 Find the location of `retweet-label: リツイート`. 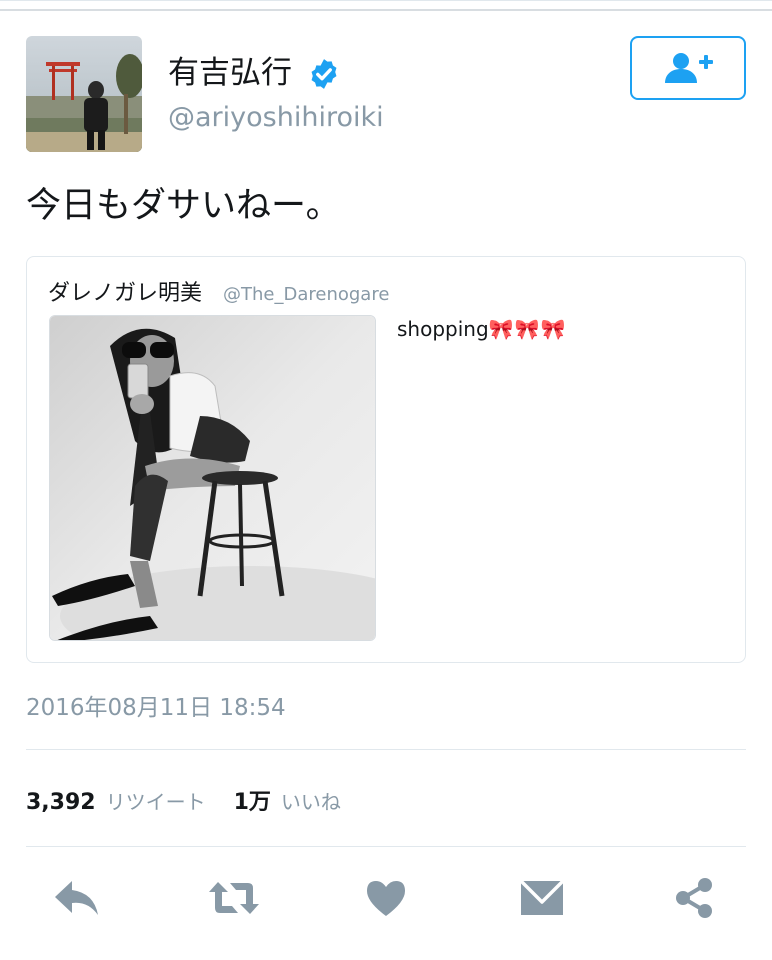

retweet-label: リツイート is located at coordinates (156, 800).